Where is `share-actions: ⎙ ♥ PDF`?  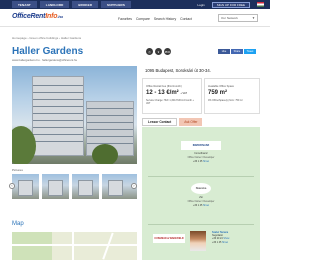
share-actions: ⎙ ♥ PDF is located at coordinates (158, 51).